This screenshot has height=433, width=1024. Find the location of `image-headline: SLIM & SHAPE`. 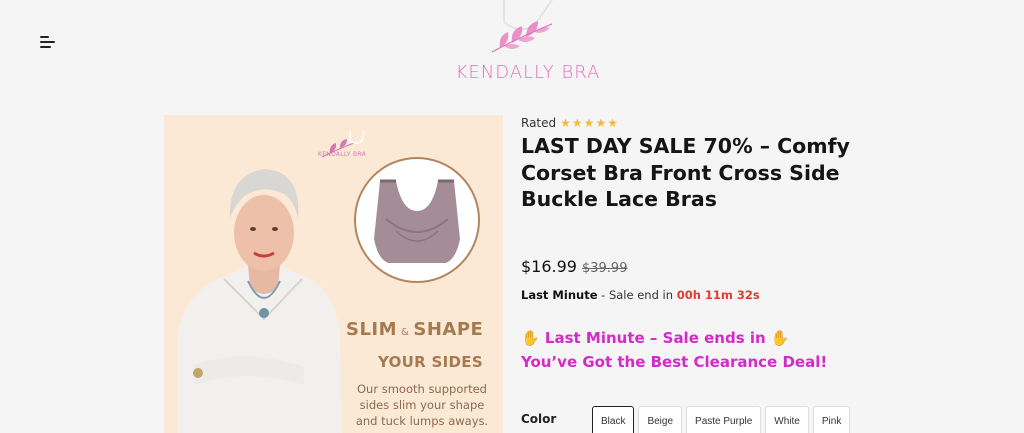

image-headline: SLIM & SHAPE is located at coordinates (416, 329).